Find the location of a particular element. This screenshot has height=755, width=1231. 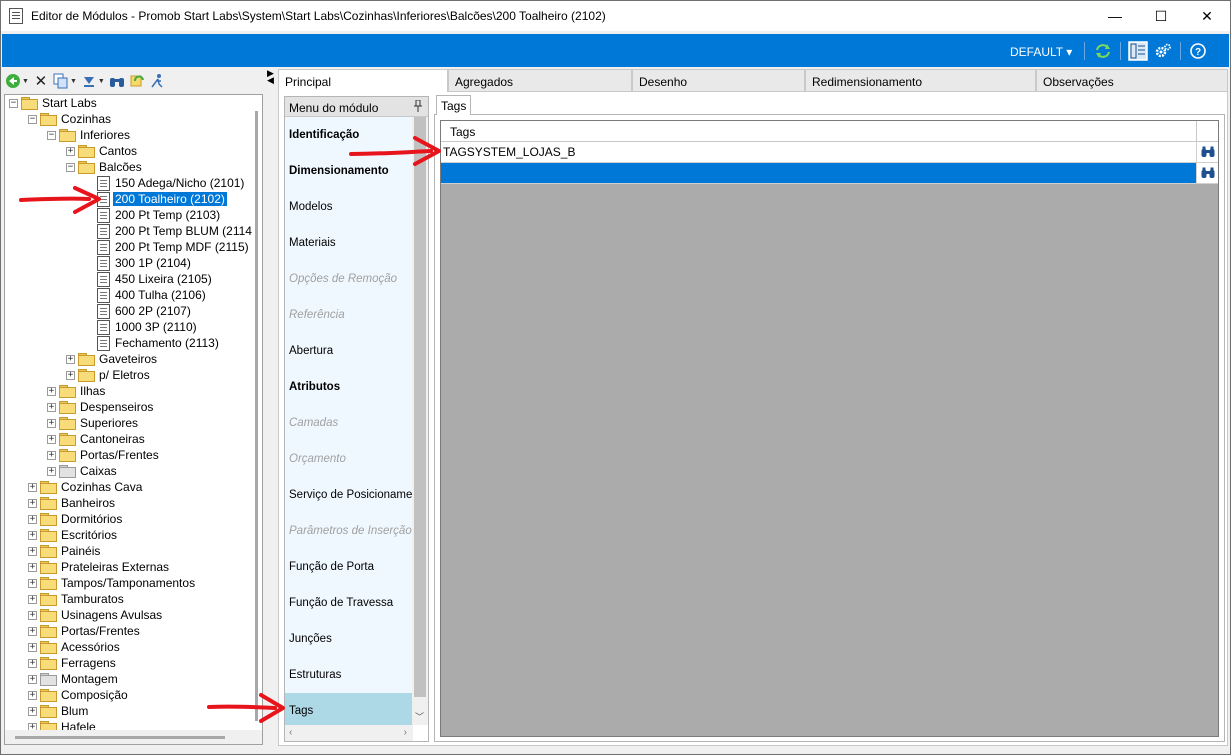

menu-item: Referência is located at coordinates (349, 315).